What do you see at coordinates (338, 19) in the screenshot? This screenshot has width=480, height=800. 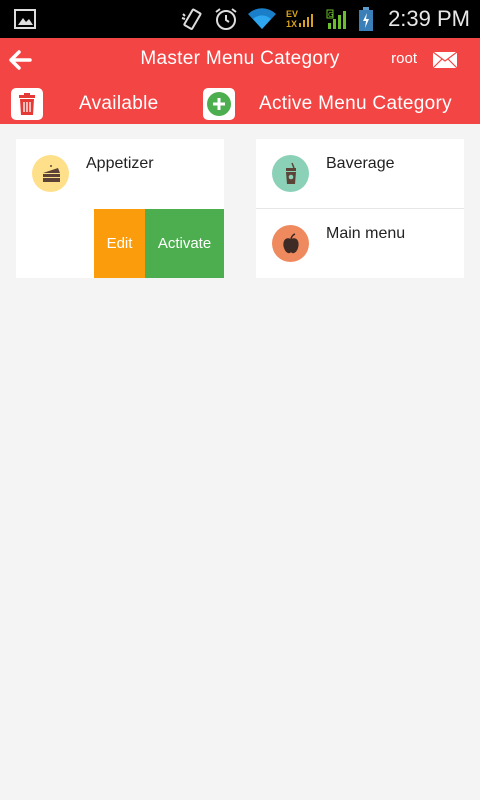 I see `gsm-signal-icon: G` at bounding box center [338, 19].